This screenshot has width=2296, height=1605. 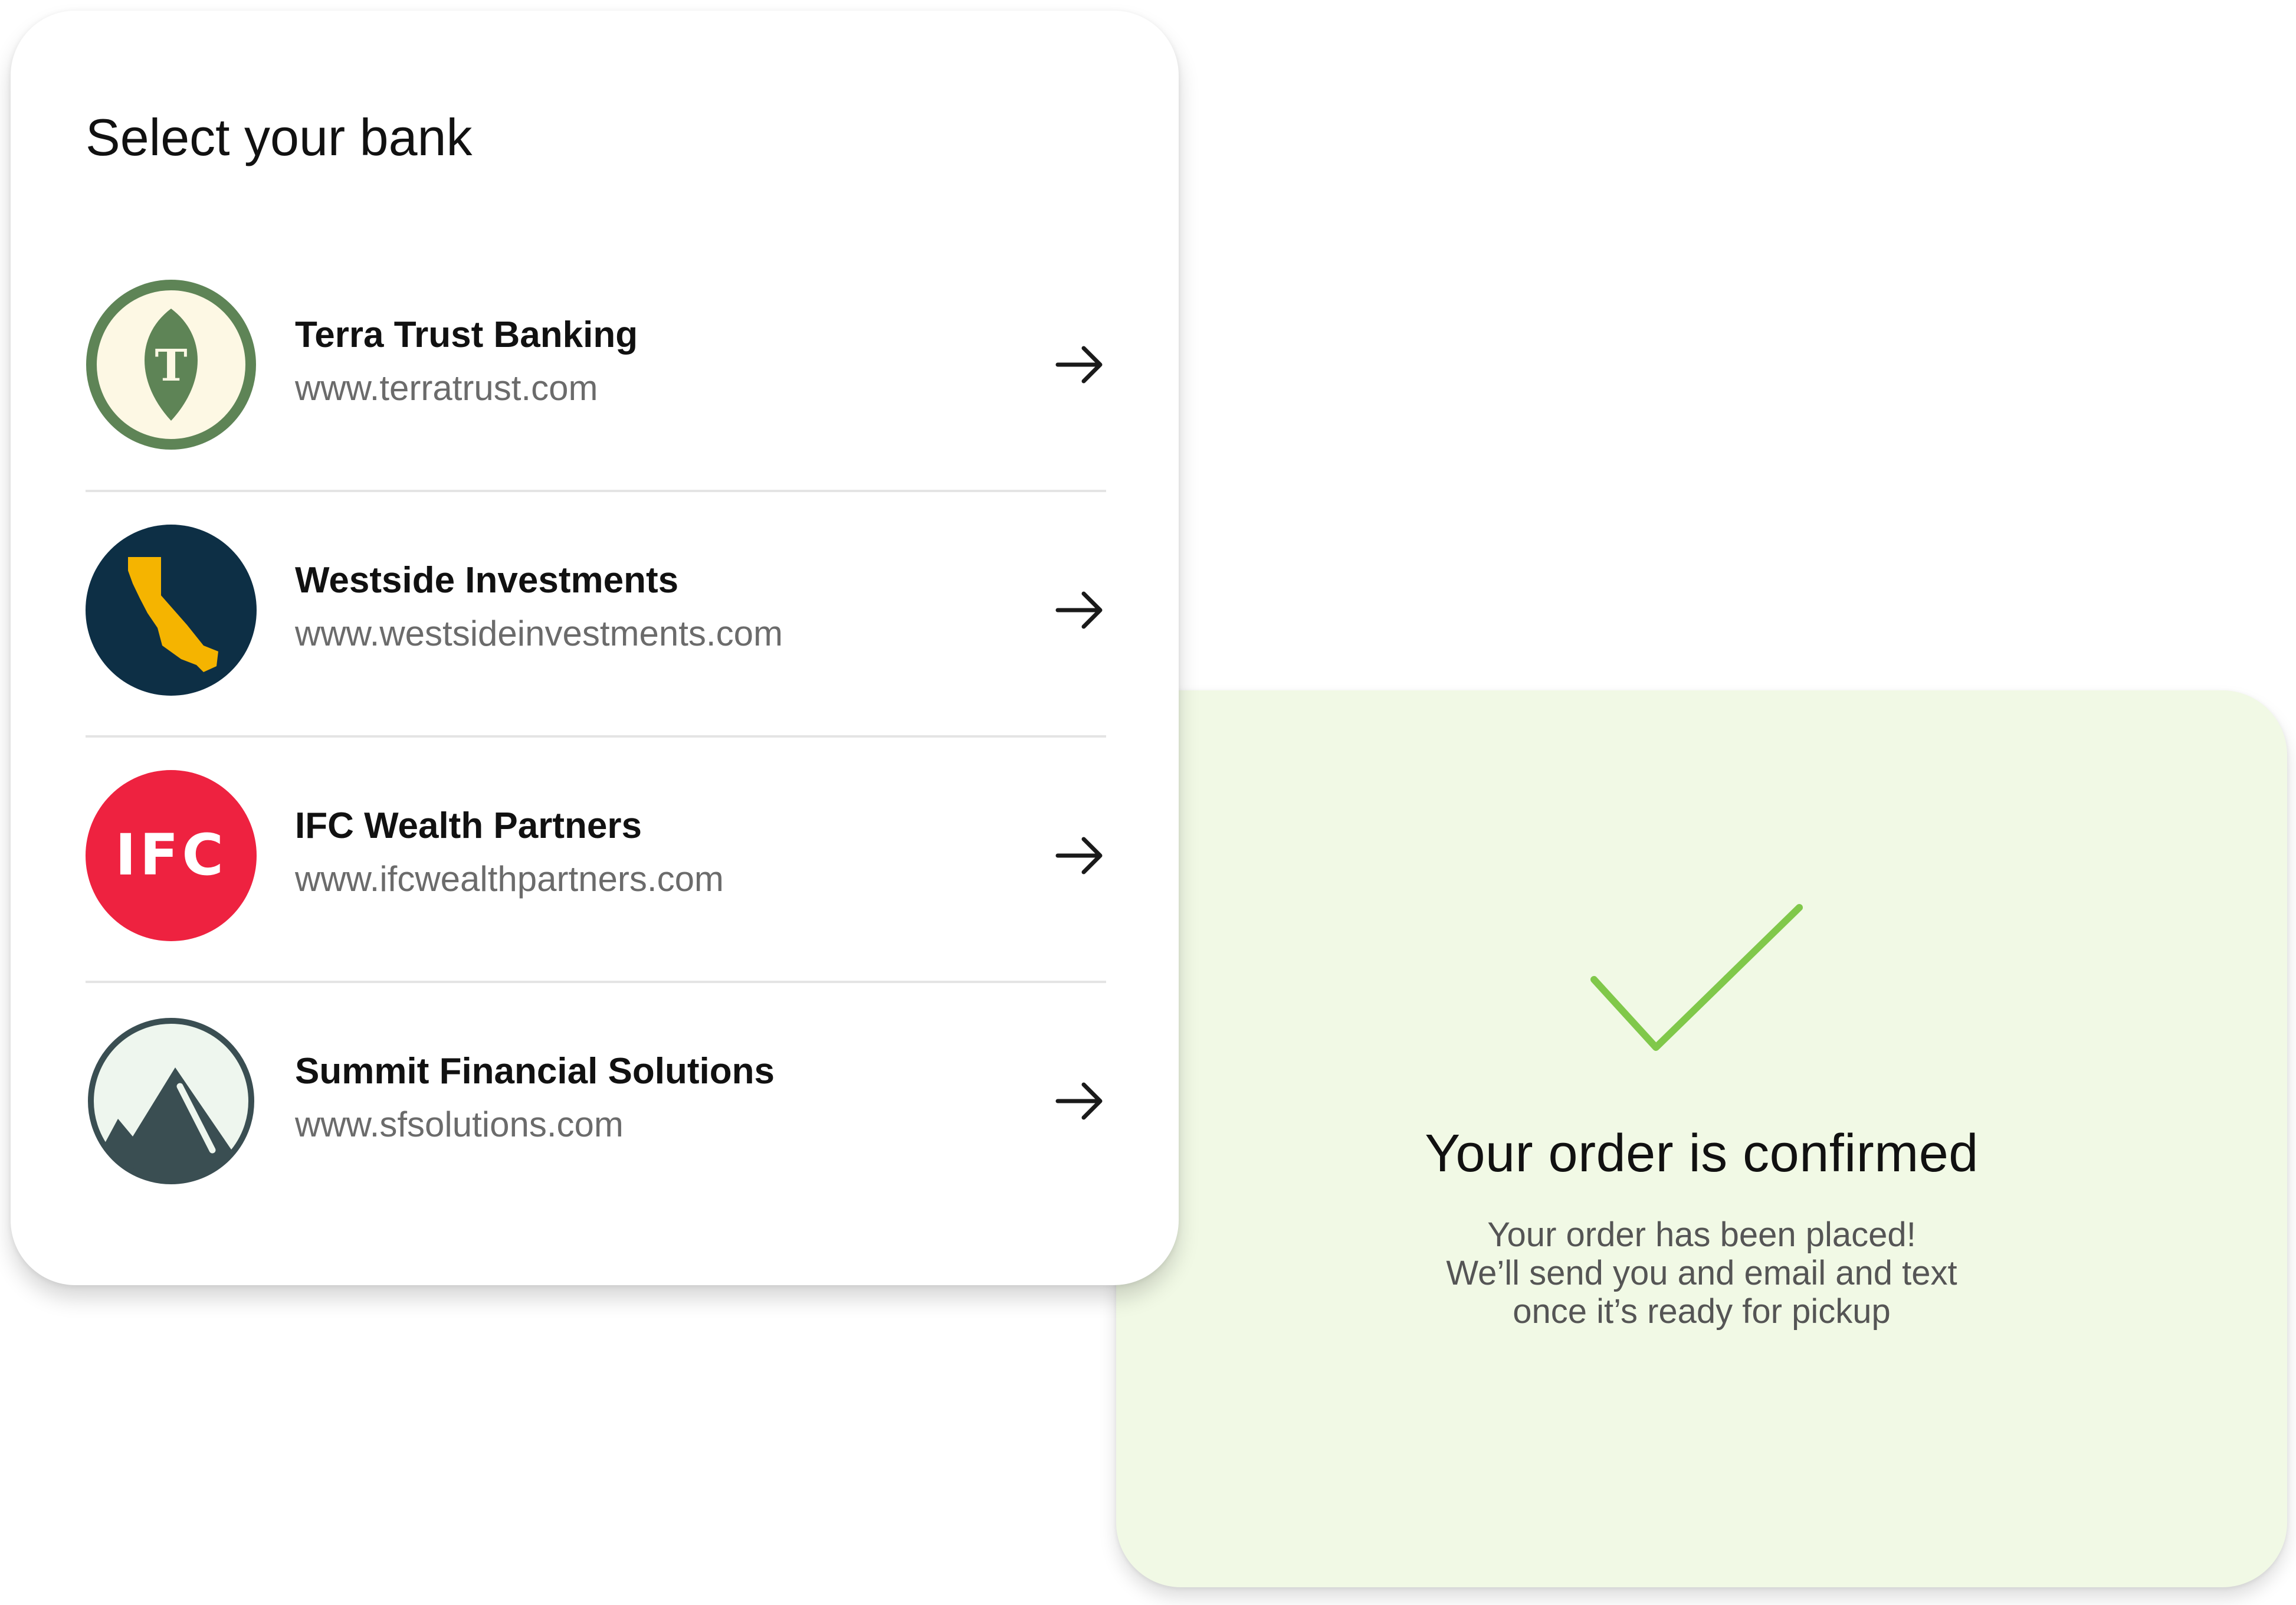 I want to click on bank-url: www.terratrust.com, so click(x=446, y=388).